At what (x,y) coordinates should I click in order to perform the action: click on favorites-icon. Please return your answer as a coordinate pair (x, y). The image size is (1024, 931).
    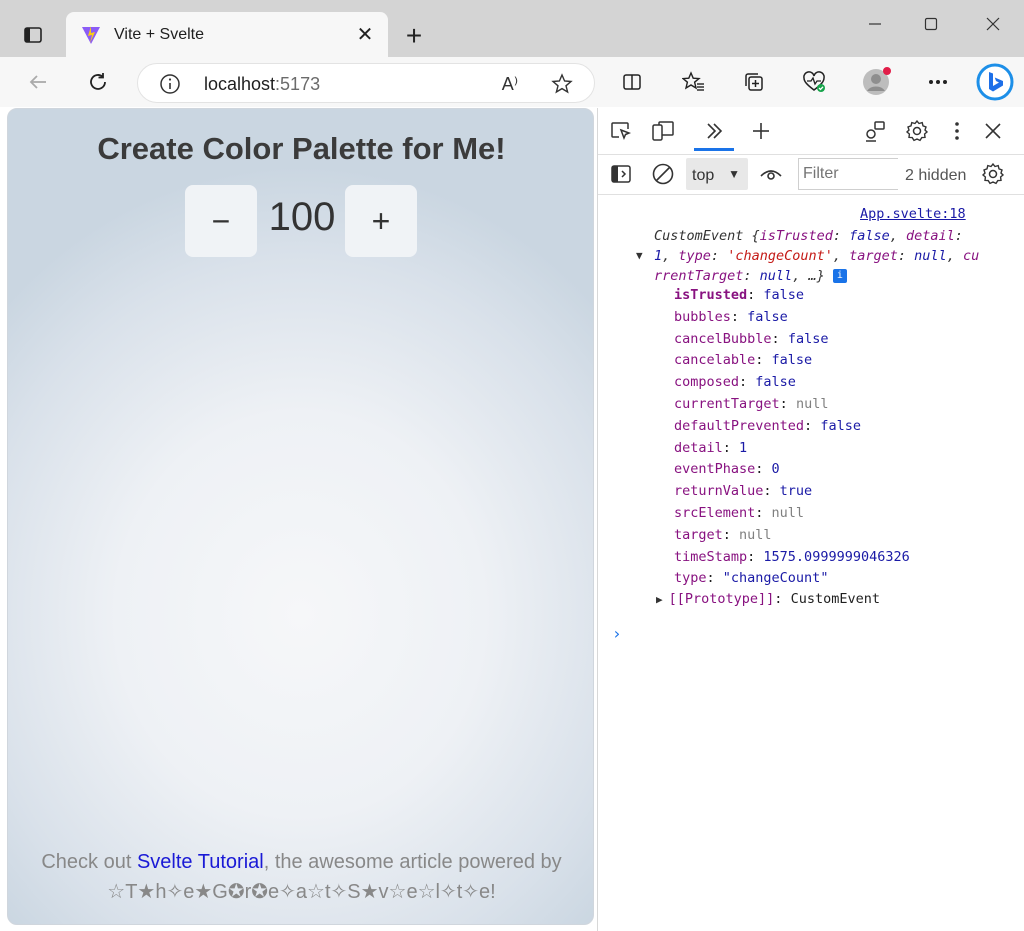
    Looking at the image, I should click on (694, 82).